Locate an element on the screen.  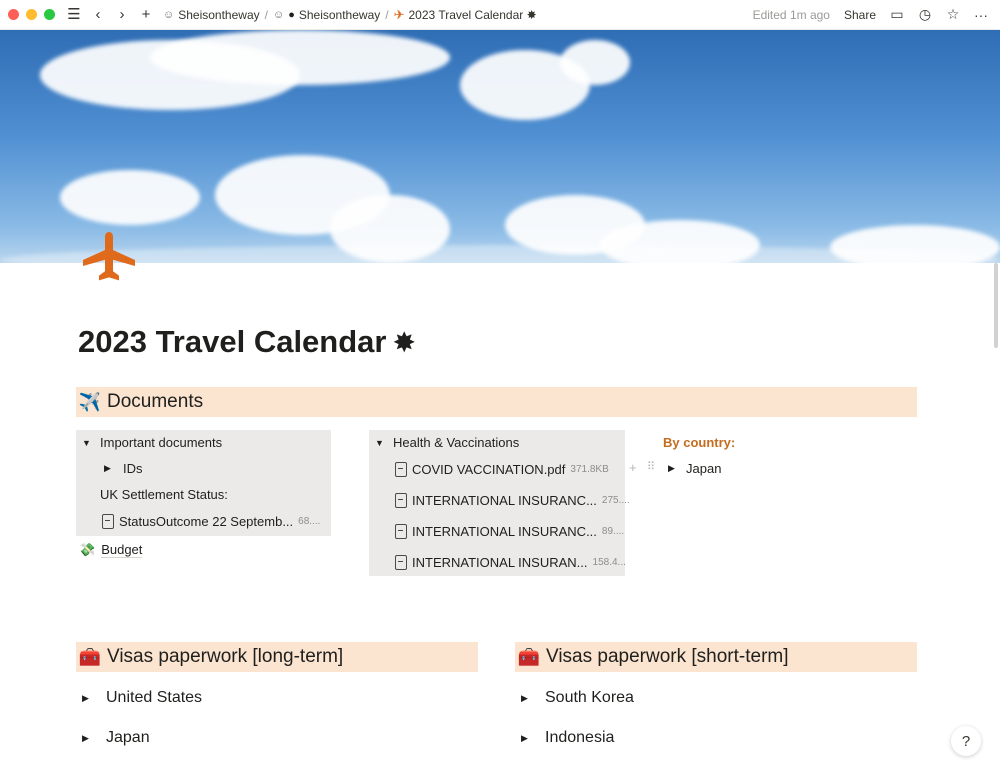
breadcrumb-item: ☺ Sheisontheway is located at coordinates (211, 15).